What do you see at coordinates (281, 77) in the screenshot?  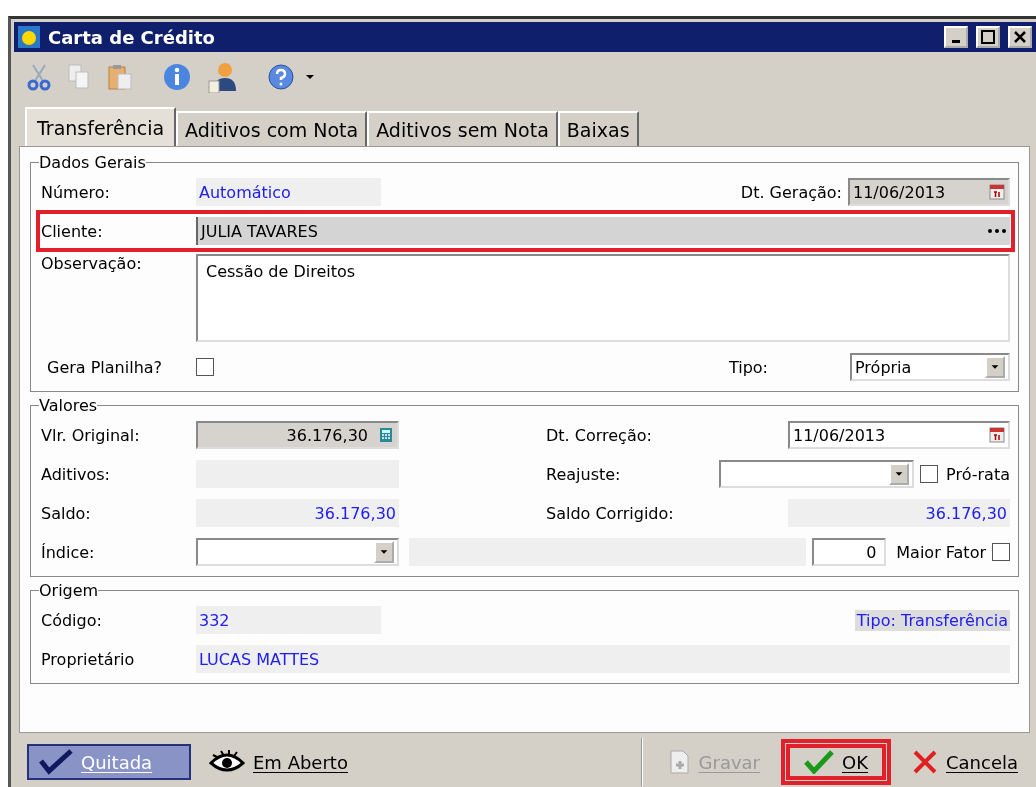 I see `help-icon` at bounding box center [281, 77].